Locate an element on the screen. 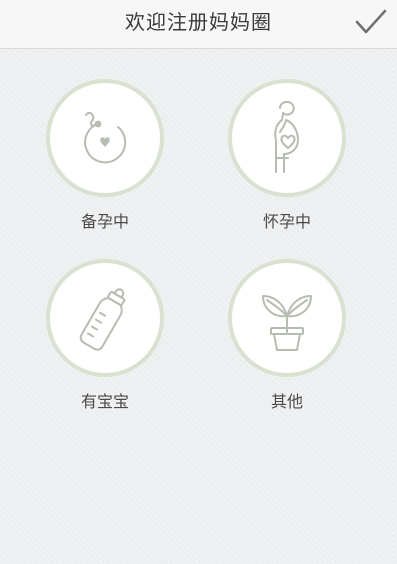  option-label: 其他 is located at coordinates (286, 401).